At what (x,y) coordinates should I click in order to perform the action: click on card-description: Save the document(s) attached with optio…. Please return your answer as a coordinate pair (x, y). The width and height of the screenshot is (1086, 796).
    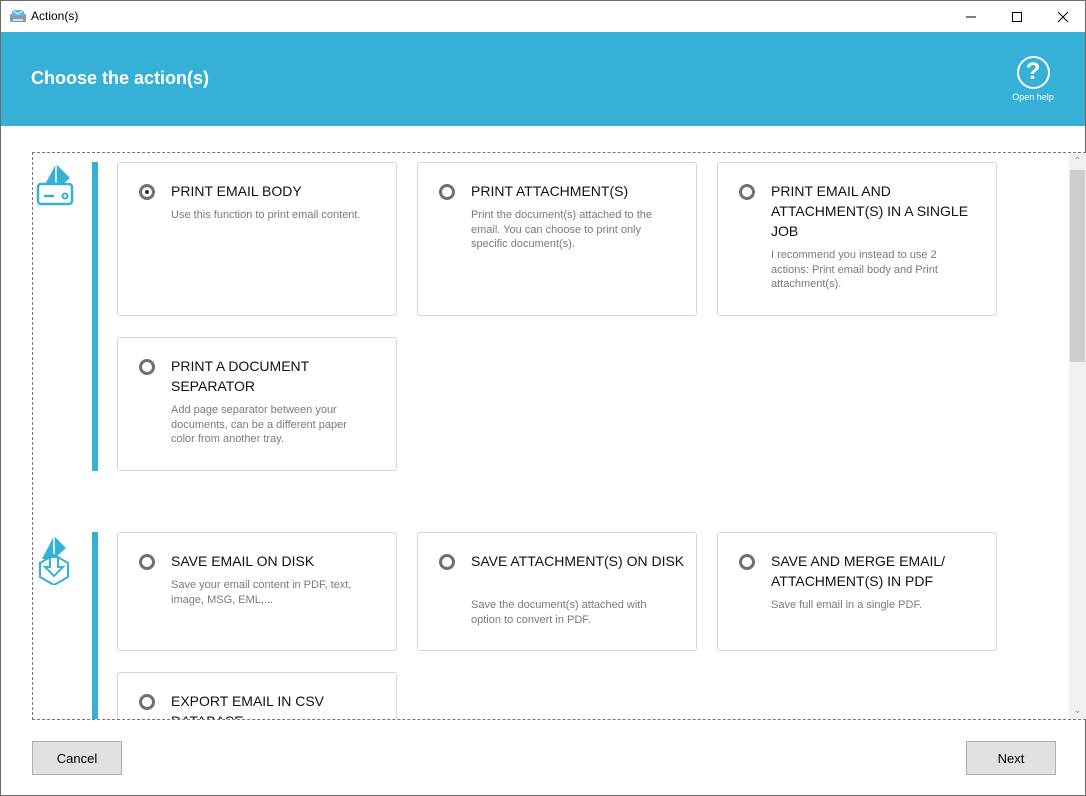
    Looking at the image, I should click on (559, 612).